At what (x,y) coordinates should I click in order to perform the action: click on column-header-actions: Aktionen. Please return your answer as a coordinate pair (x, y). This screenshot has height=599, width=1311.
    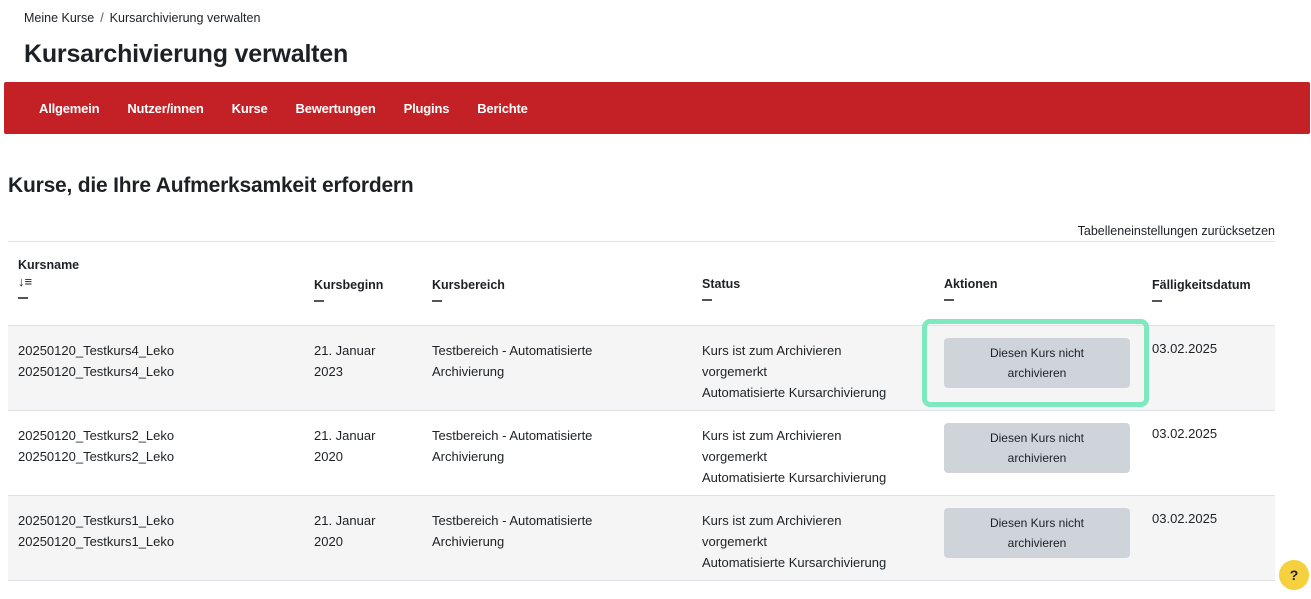
    Looking at the image, I should click on (970, 289).